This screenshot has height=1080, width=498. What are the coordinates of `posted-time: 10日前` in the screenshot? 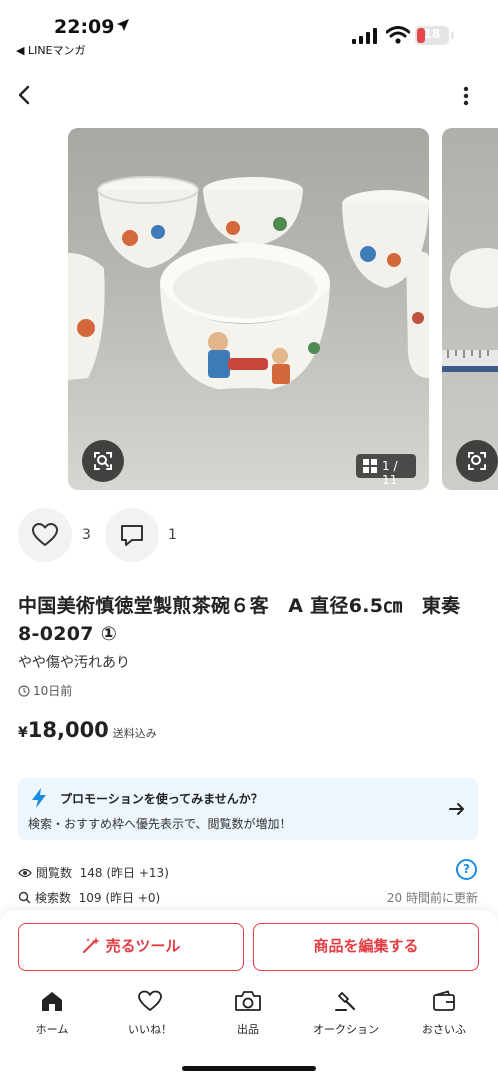 It's located at (45, 690).